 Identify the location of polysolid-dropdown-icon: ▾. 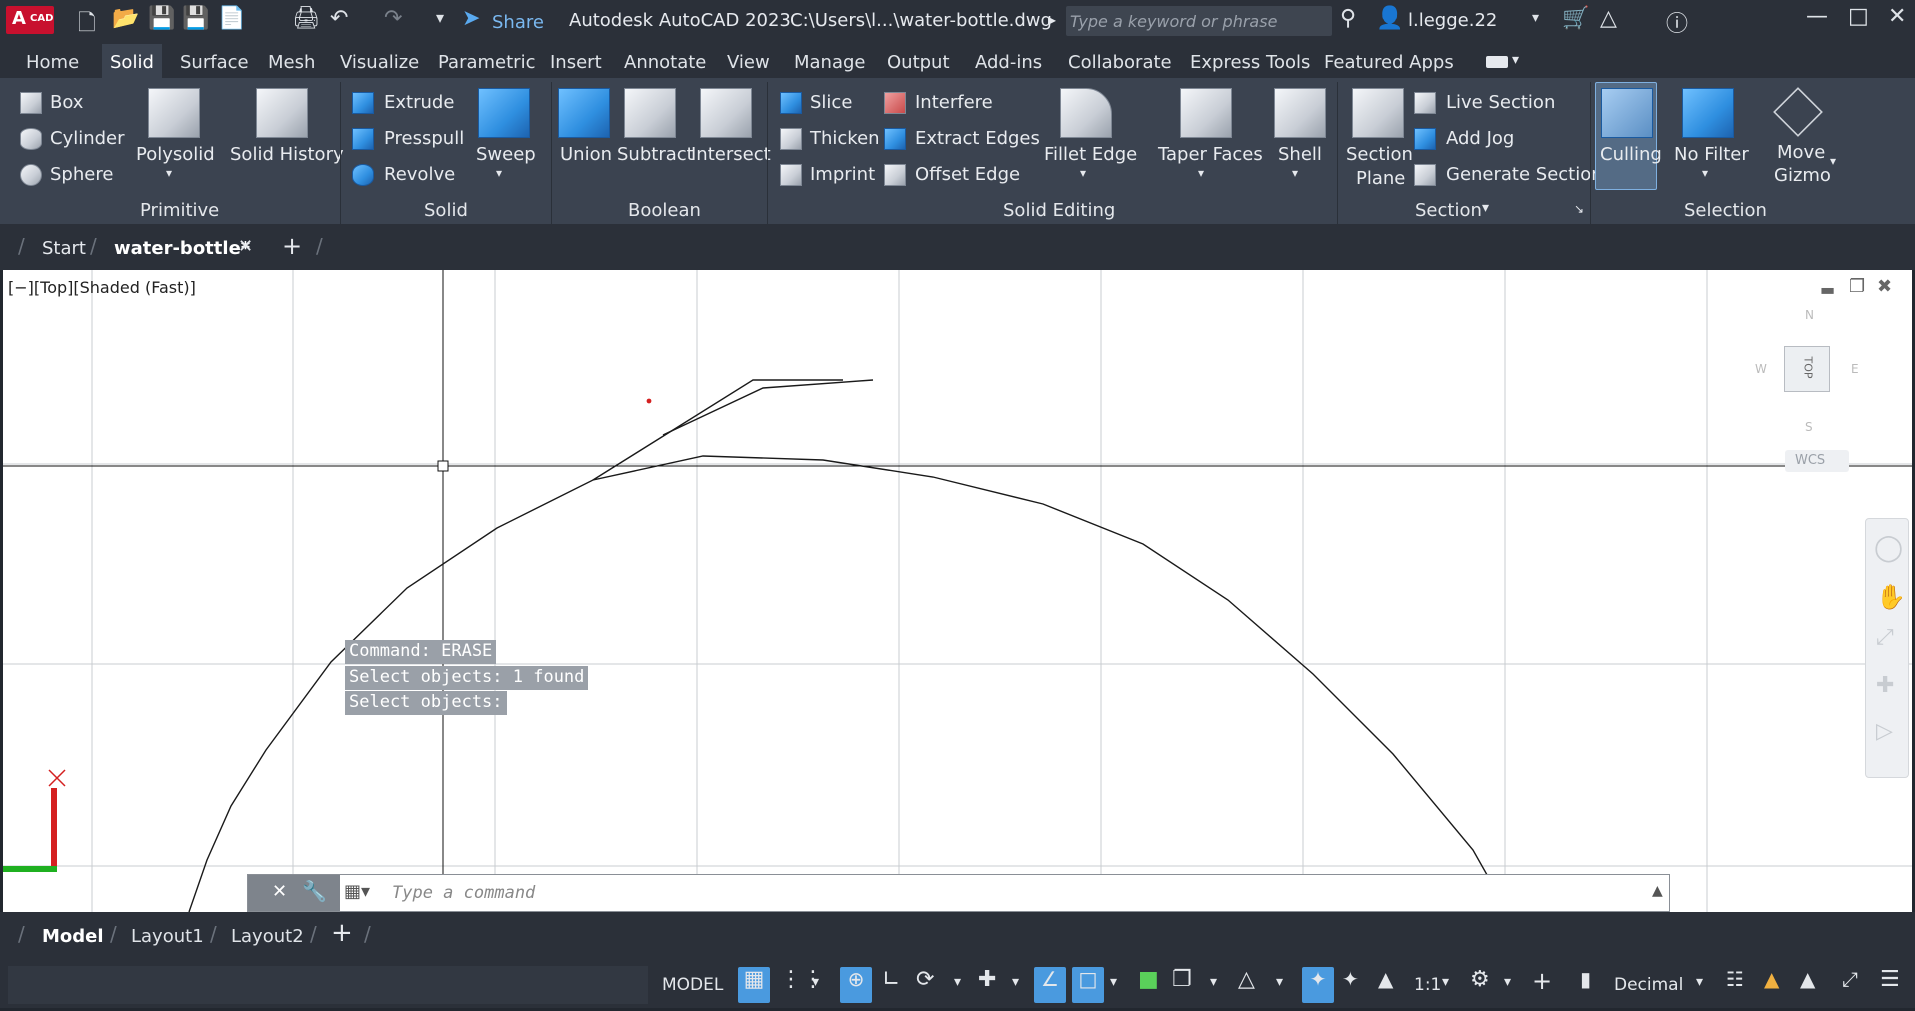
(169, 173).